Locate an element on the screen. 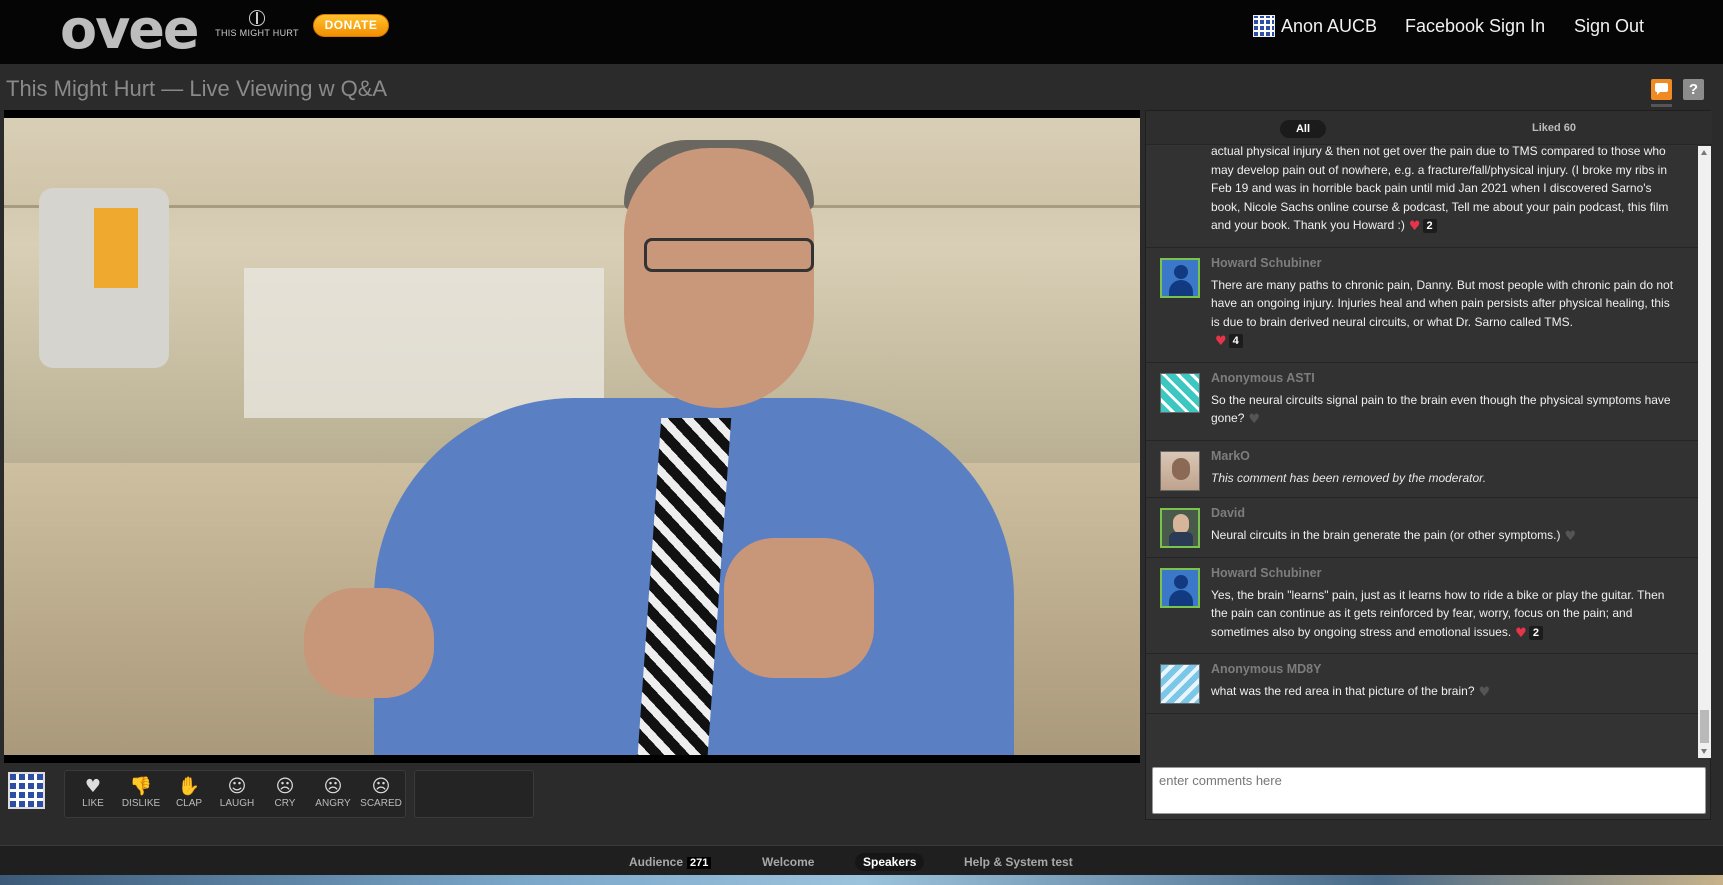 The image size is (1723, 885). help-icon: ? is located at coordinates (1693, 89).